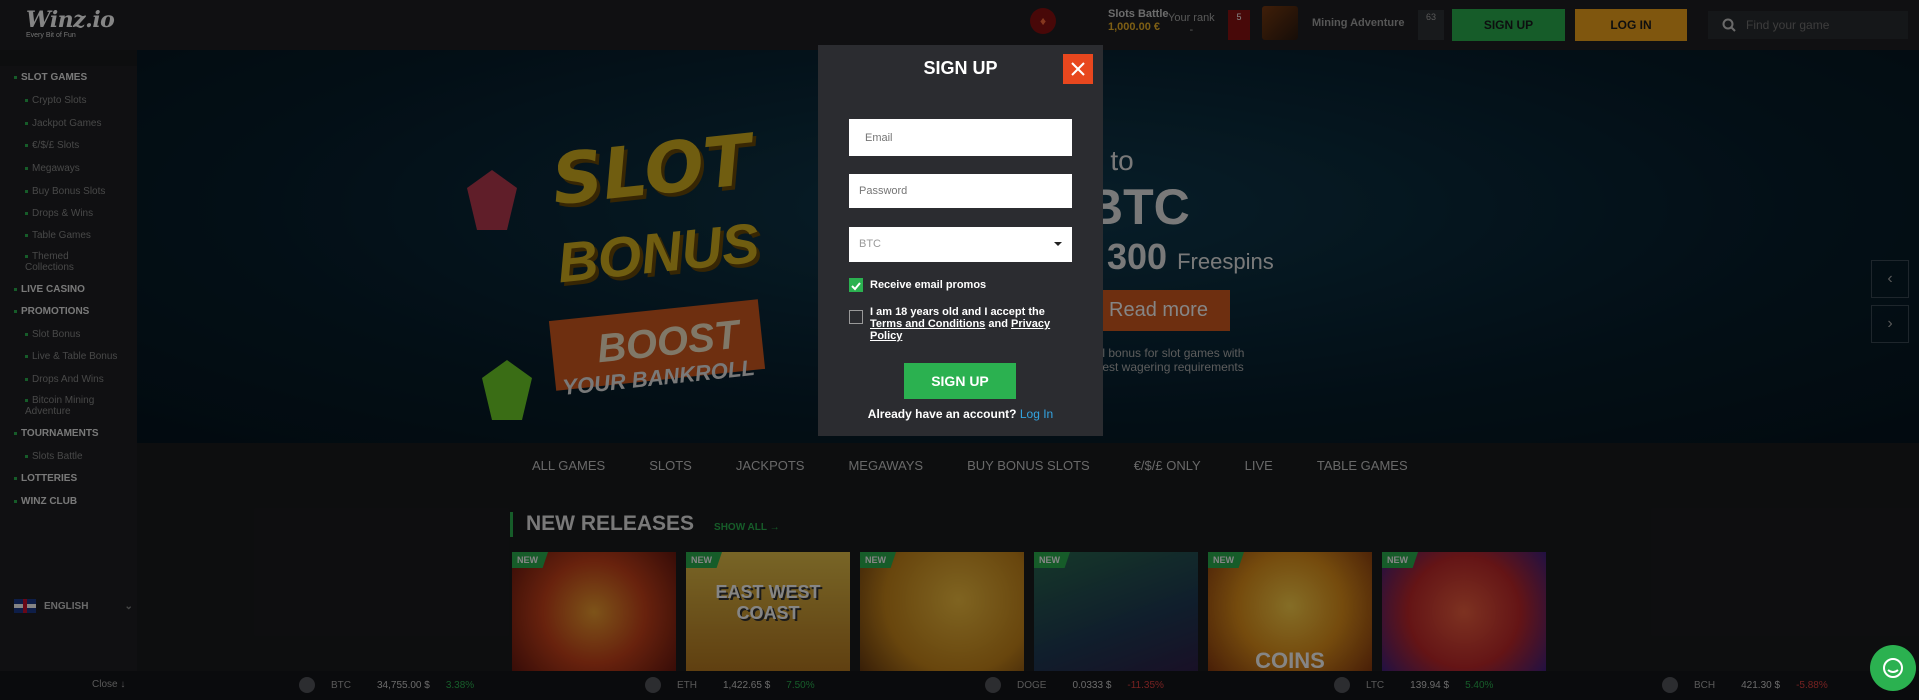 The height and width of the screenshot is (700, 1919). What do you see at coordinates (1058, 244) in the screenshot?
I see `caret-down-icon` at bounding box center [1058, 244].